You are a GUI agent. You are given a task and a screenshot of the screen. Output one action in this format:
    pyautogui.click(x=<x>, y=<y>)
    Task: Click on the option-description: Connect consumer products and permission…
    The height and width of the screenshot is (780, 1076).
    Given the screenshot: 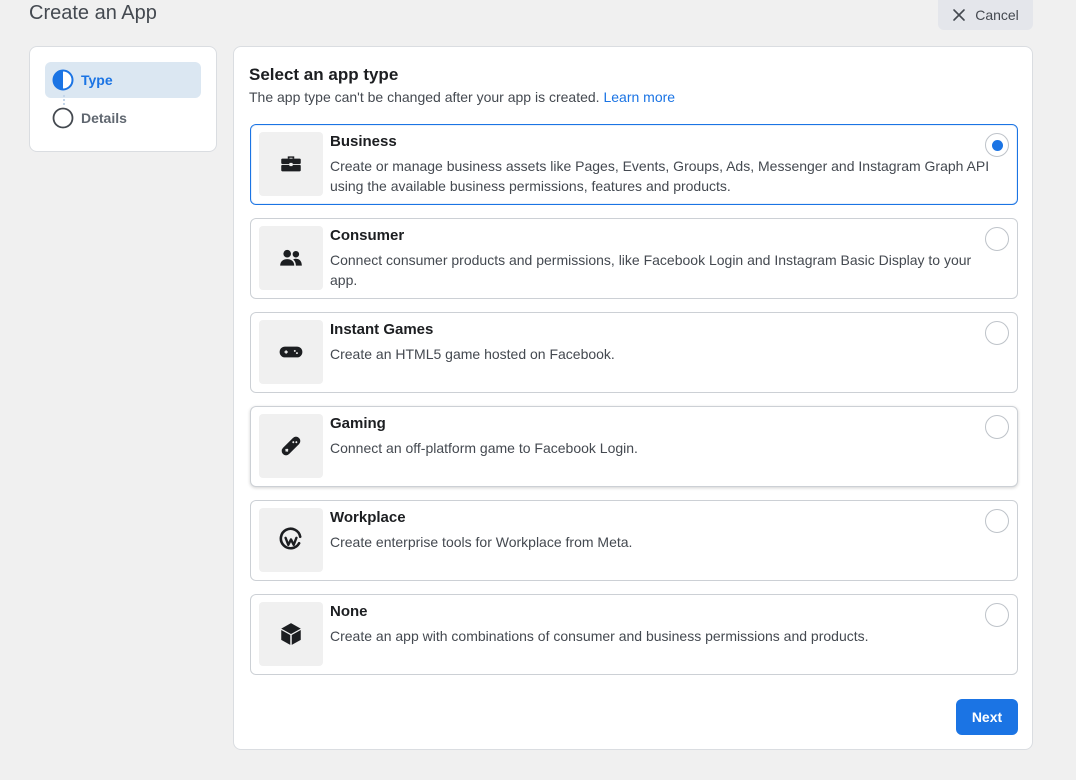 What is the action you would take?
    pyautogui.click(x=651, y=270)
    